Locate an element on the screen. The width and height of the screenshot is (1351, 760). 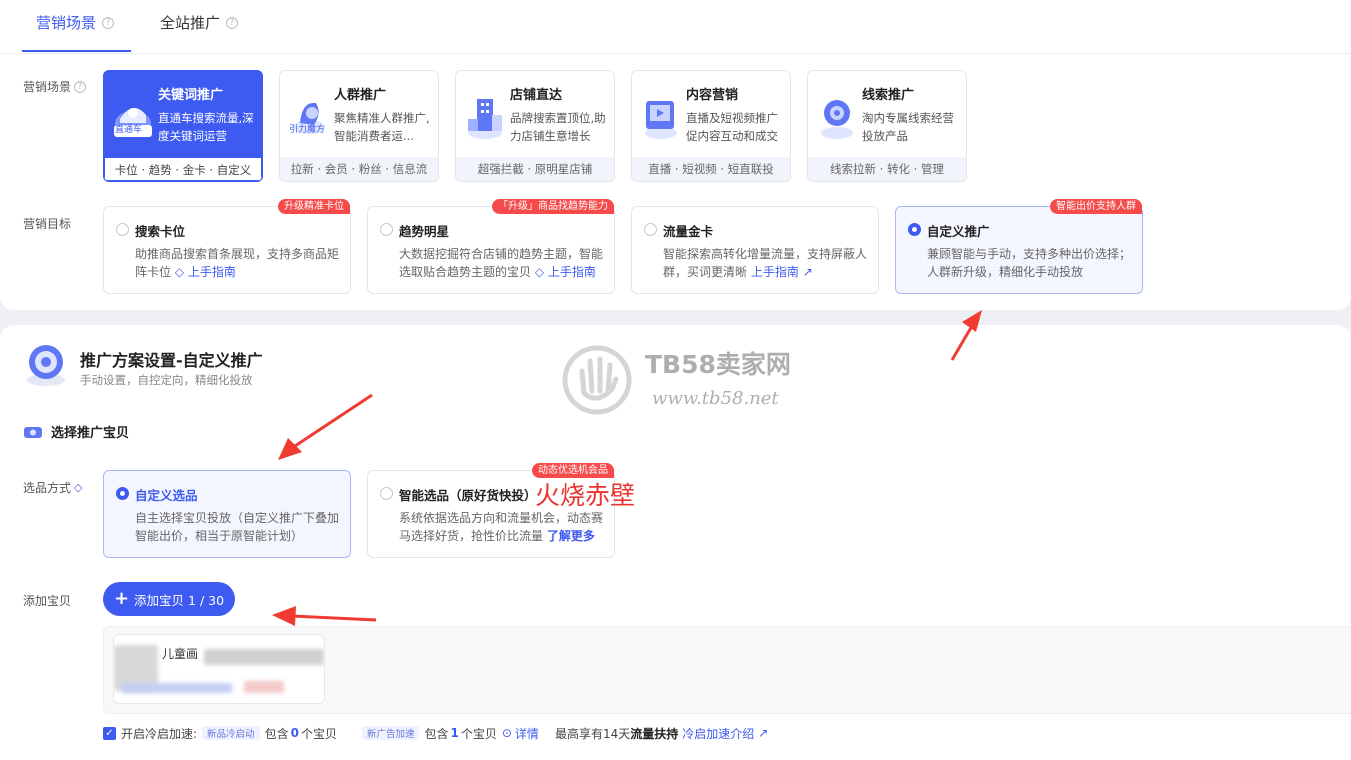
overlay-annotation: 火烧赤壁 is located at coordinates (585, 495).